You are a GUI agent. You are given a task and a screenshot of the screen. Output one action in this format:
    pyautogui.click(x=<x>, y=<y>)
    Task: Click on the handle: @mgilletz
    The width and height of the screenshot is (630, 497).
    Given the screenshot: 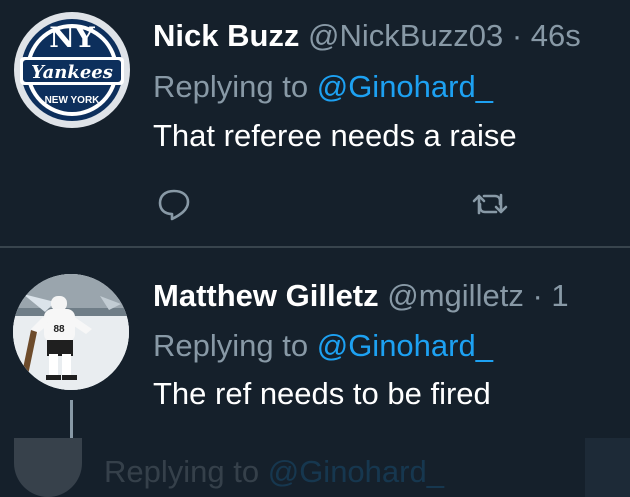 What is the action you would take?
    pyautogui.click(x=455, y=295)
    